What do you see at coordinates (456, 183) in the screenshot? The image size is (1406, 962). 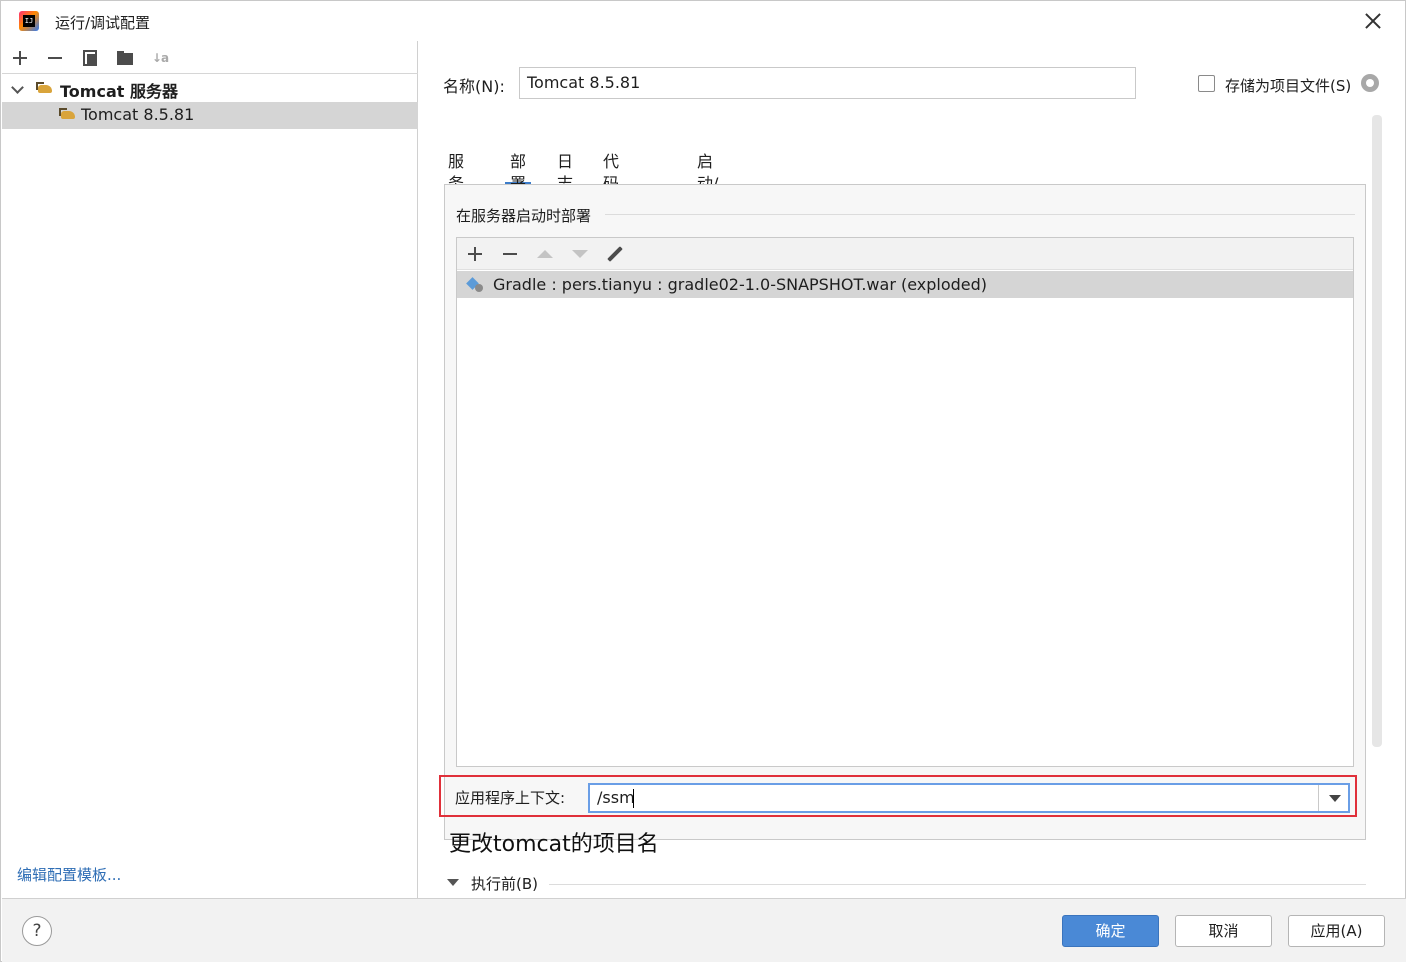 I see `tab-server: 服务器` at bounding box center [456, 183].